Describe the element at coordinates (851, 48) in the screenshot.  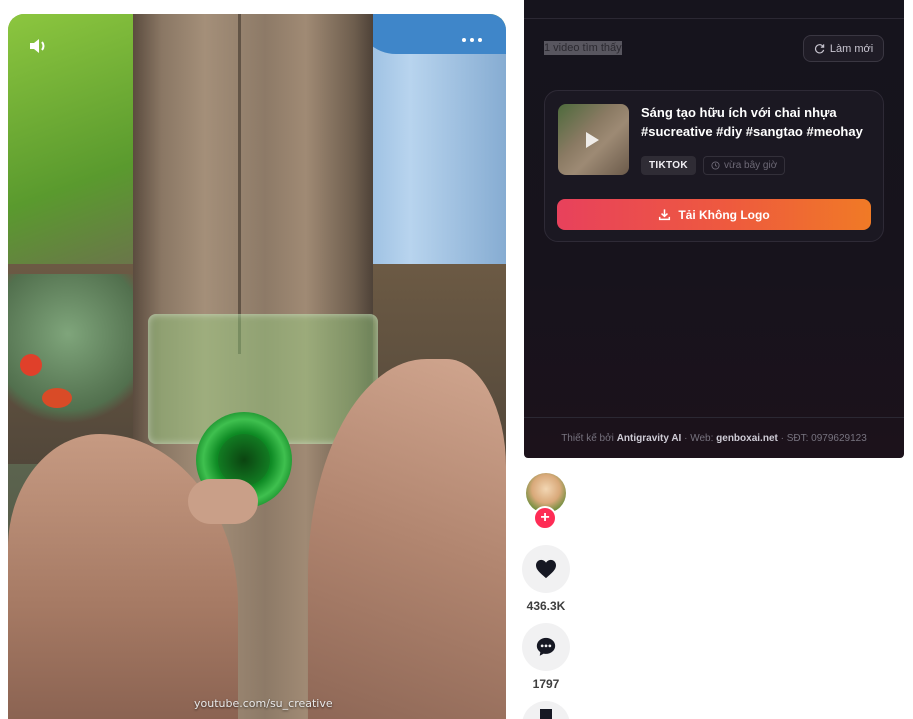
I see `refresh-label: Làm mới` at that location.